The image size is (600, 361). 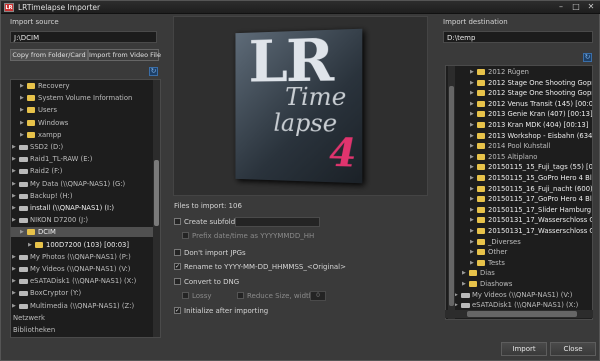 I want to click on source-tree-row: ▶ Backup! (H:), so click(x=82, y=196).